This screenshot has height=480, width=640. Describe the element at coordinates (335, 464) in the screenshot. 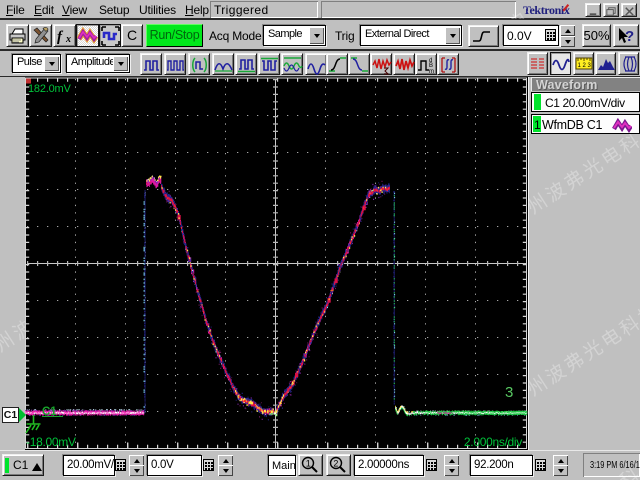

I see `svg-text: 2` at that location.